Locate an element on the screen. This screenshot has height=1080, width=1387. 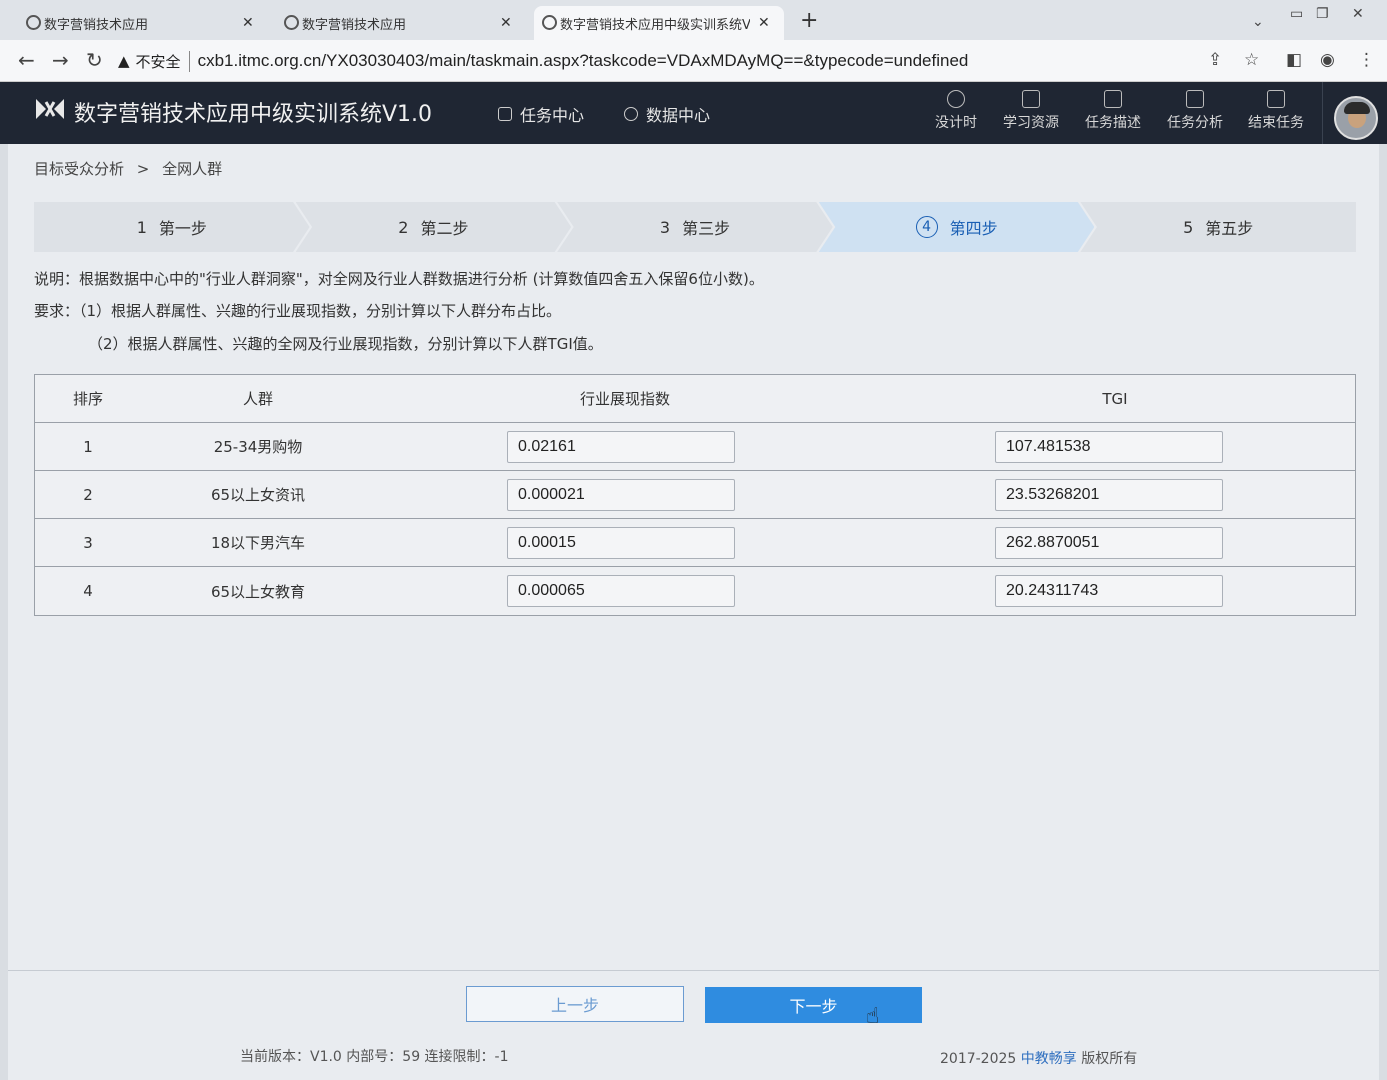
step-5: 5 第五步 is located at coordinates (1218, 227).